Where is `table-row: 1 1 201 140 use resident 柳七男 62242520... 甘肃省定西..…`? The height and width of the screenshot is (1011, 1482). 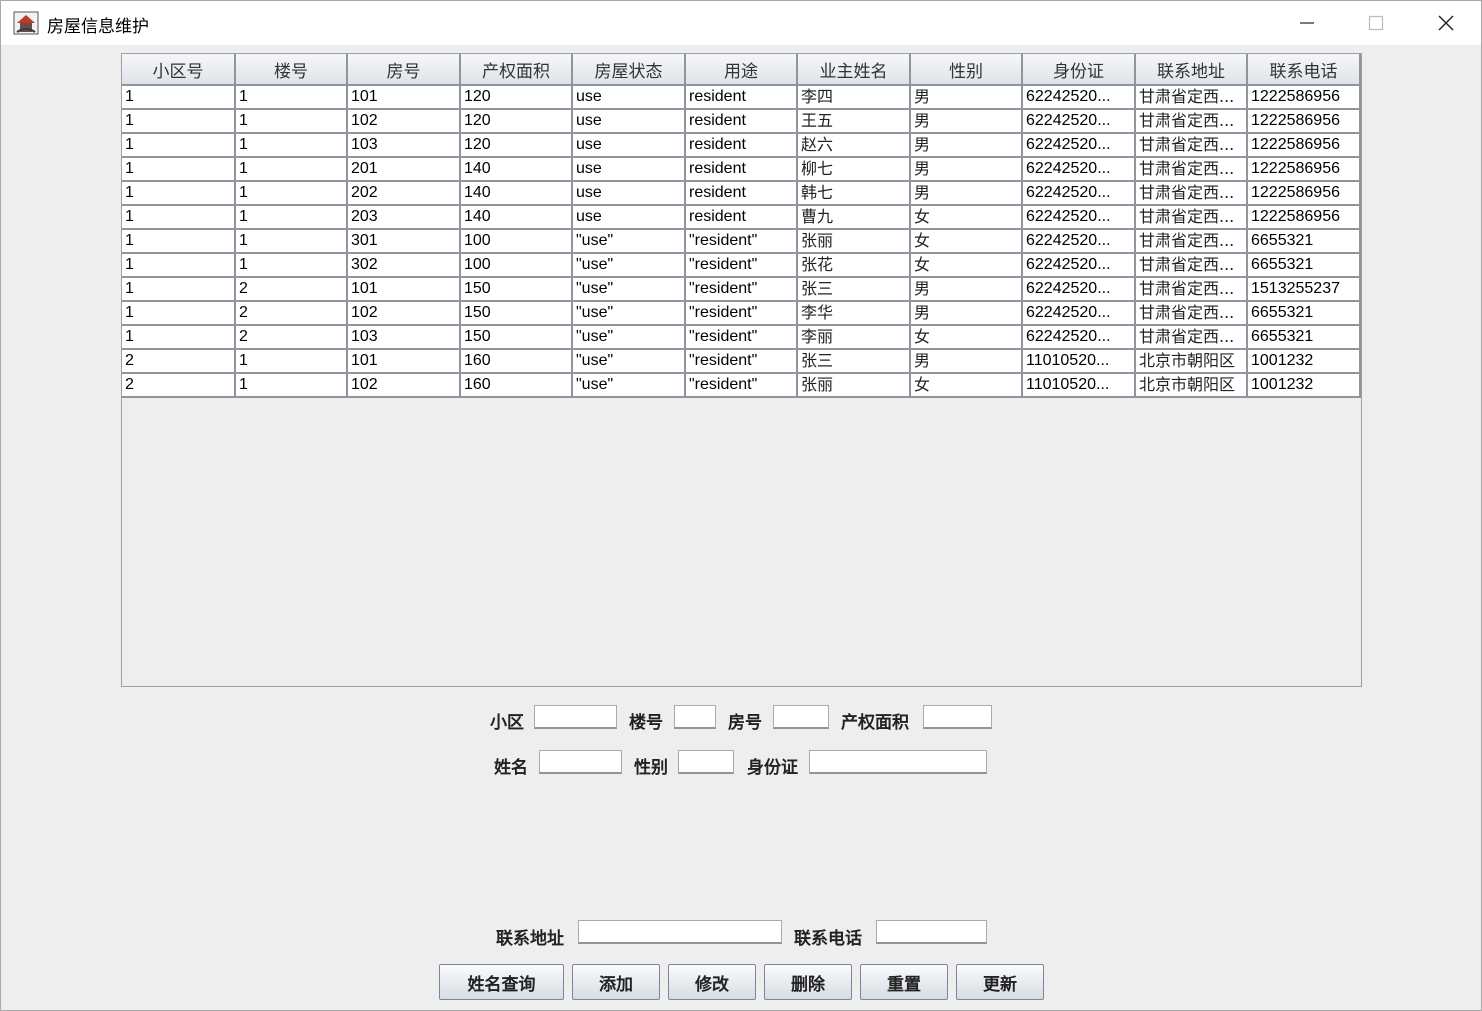 table-row: 1 1 201 140 use resident 柳七男 62242520... 甘肃省定西..… is located at coordinates (741, 169).